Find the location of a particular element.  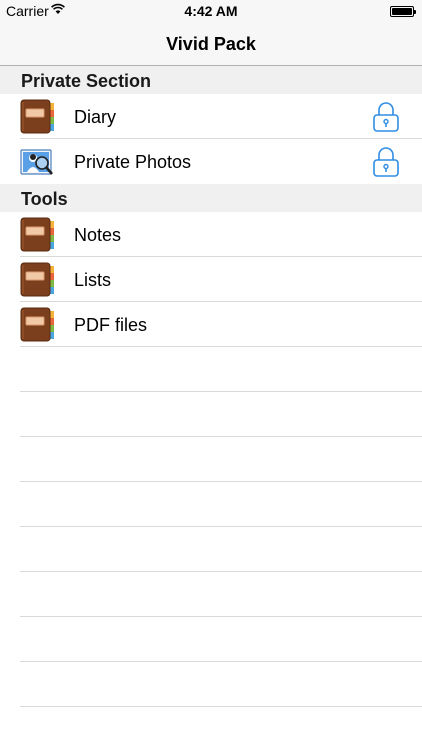

section-header-tools: Tools is located at coordinates (211, 198).